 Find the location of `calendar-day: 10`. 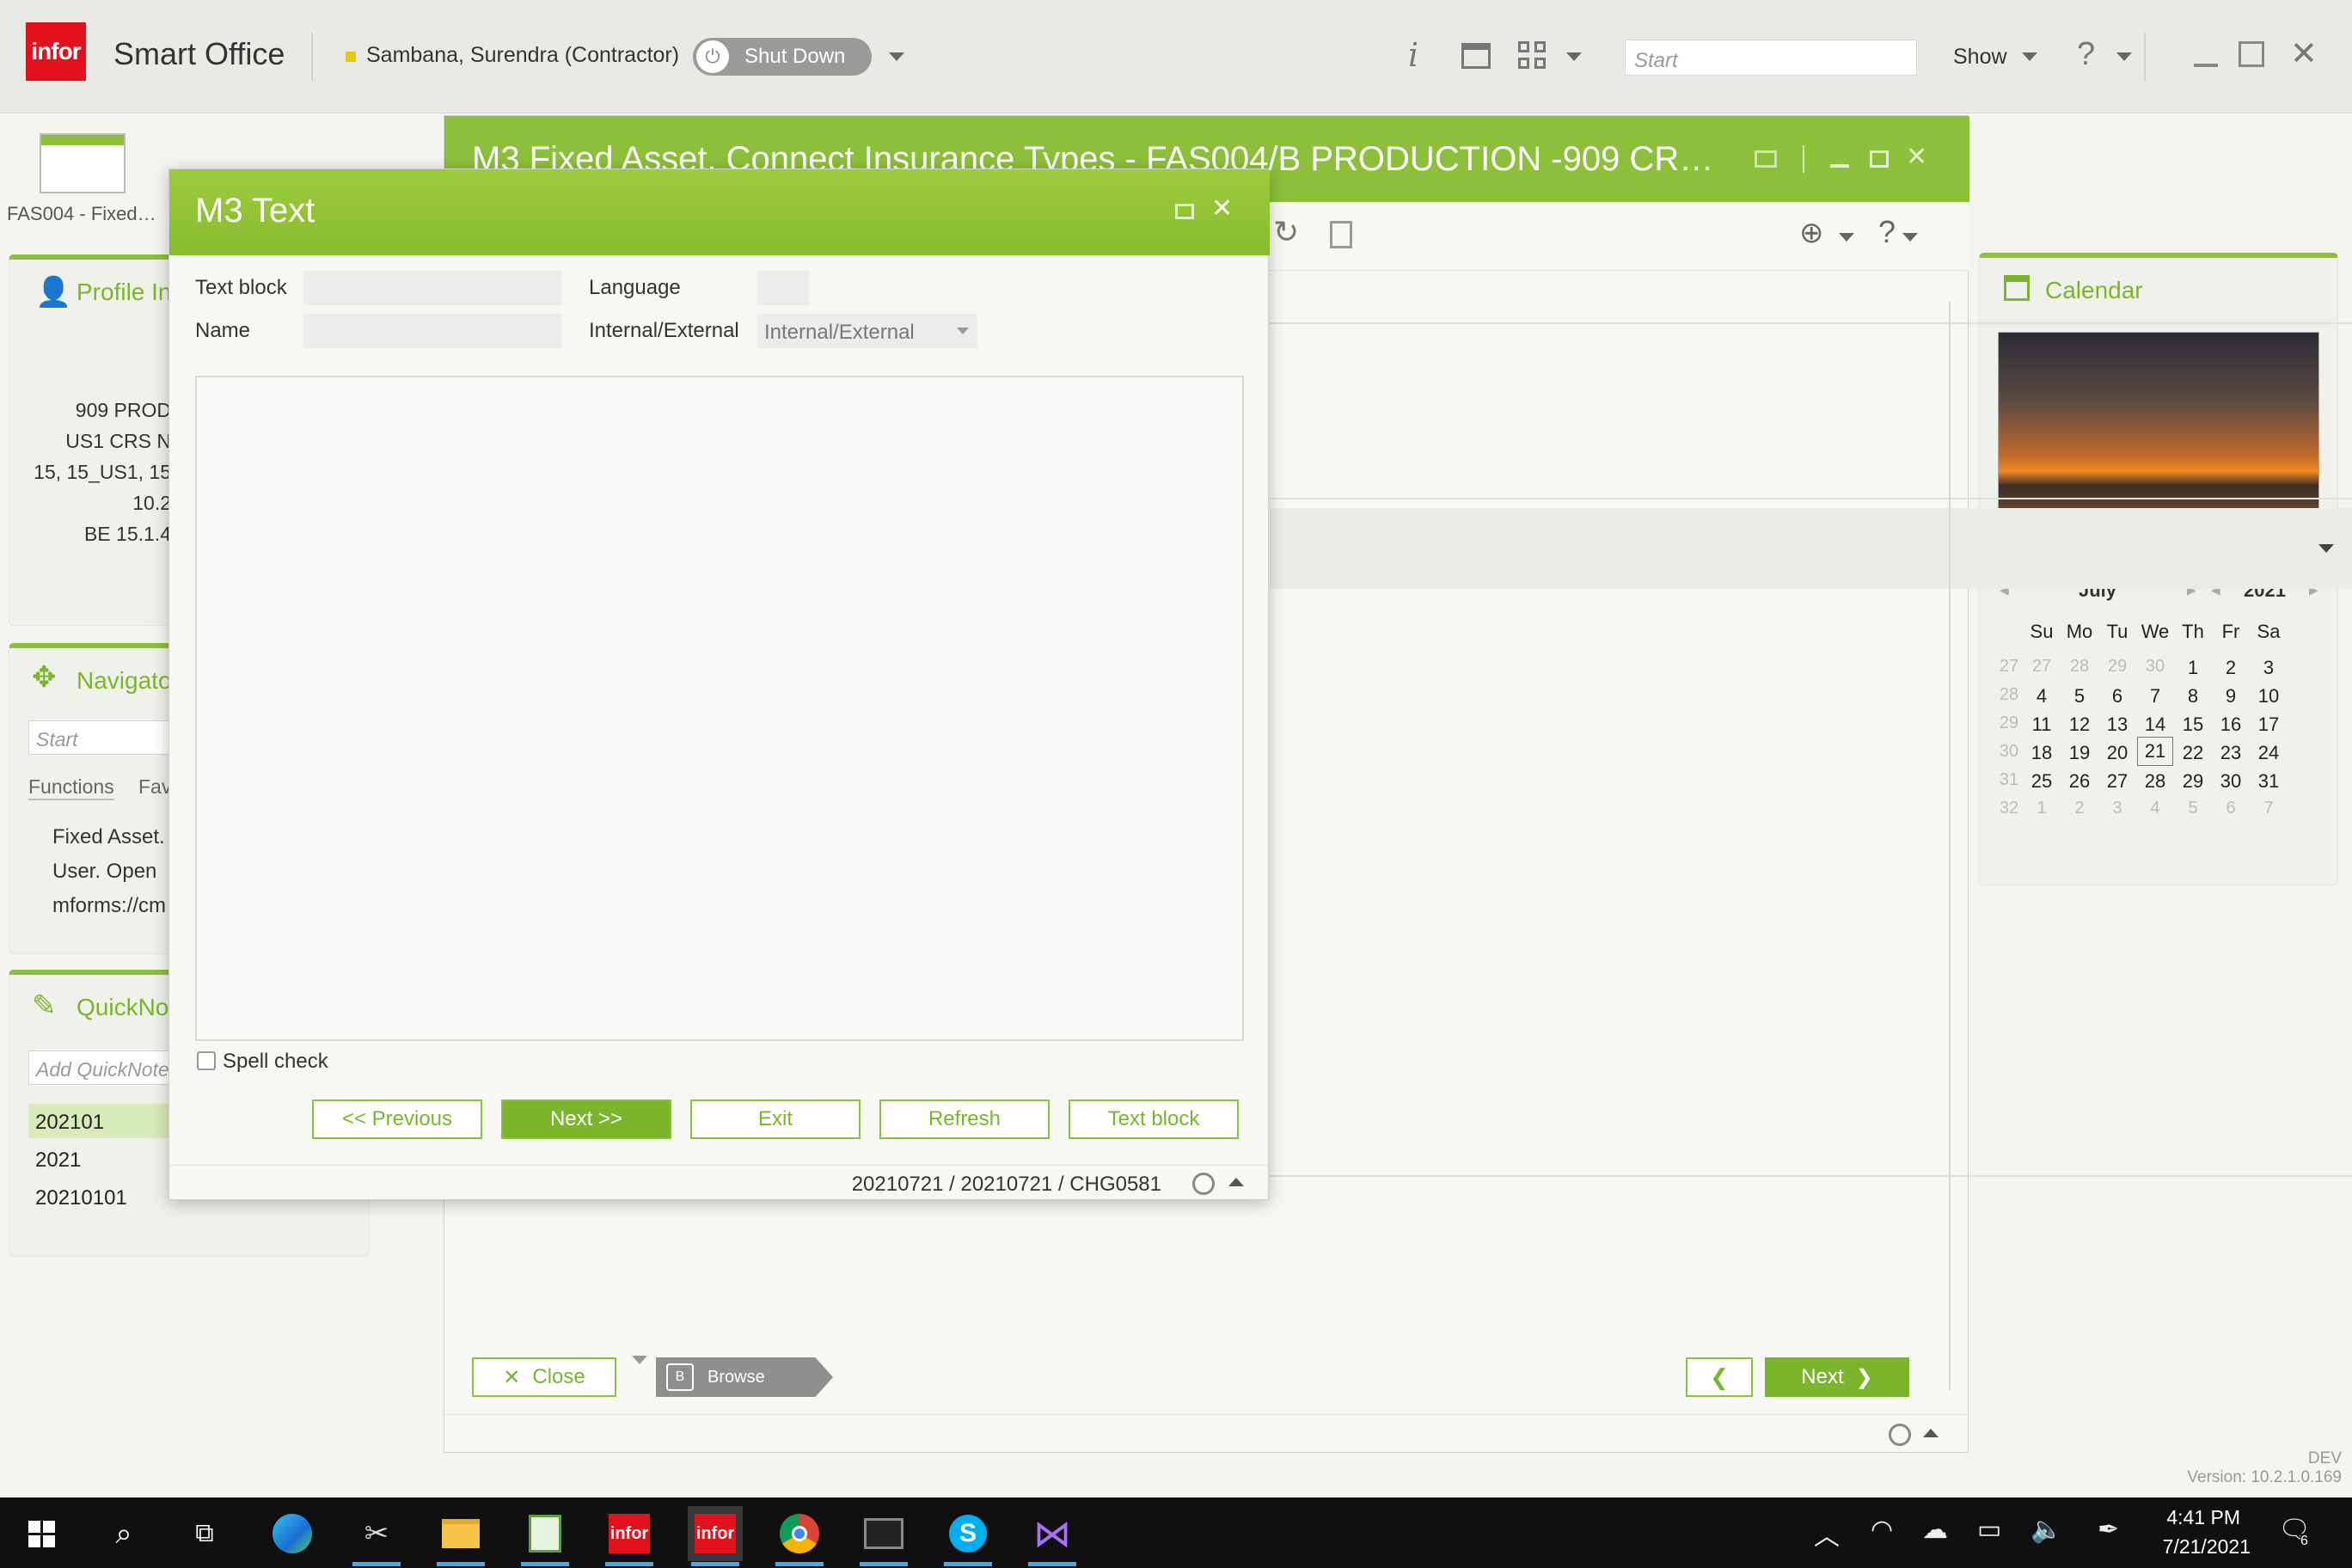

calendar-day: 10 is located at coordinates (2269, 696).